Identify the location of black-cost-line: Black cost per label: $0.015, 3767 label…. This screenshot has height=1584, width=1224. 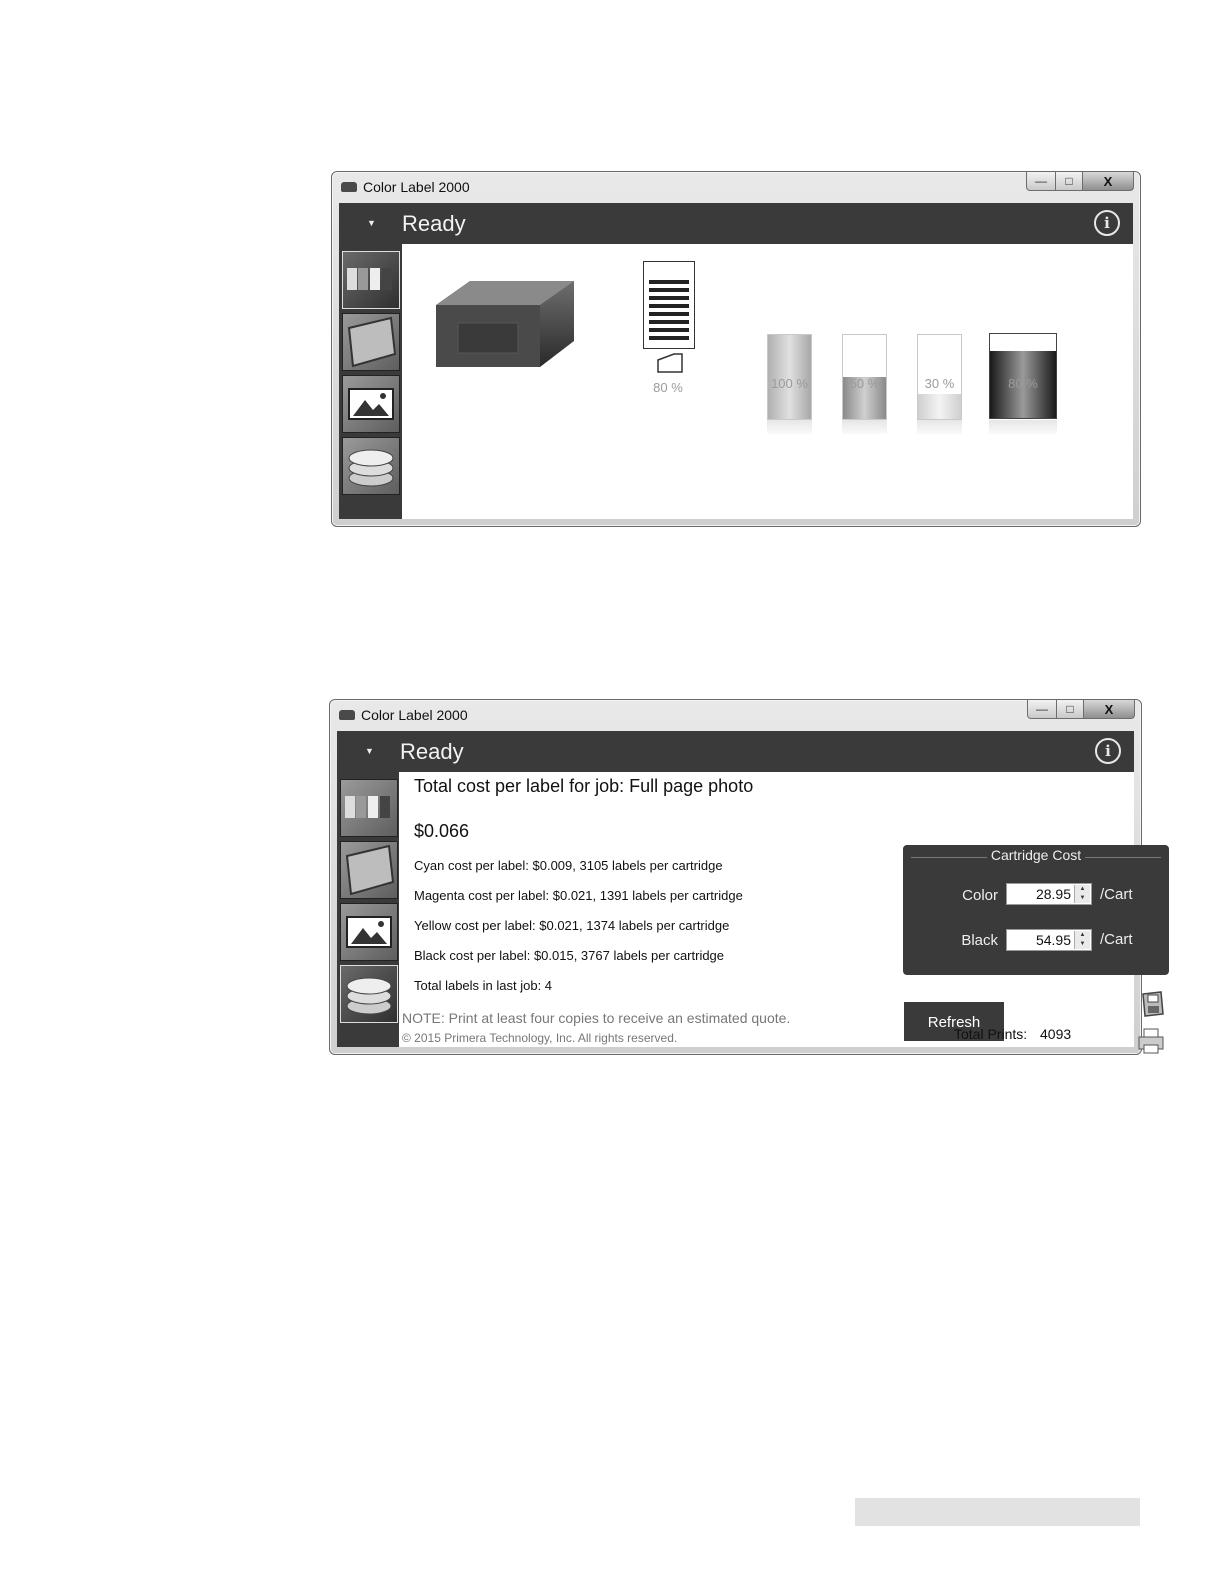
(569, 955).